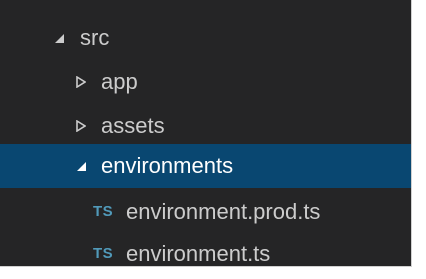  What do you see at coordinates (223, 211) in the screenshot?
I see `tree-item-label: environment.prod.ts` at bounding box center [223, 211].